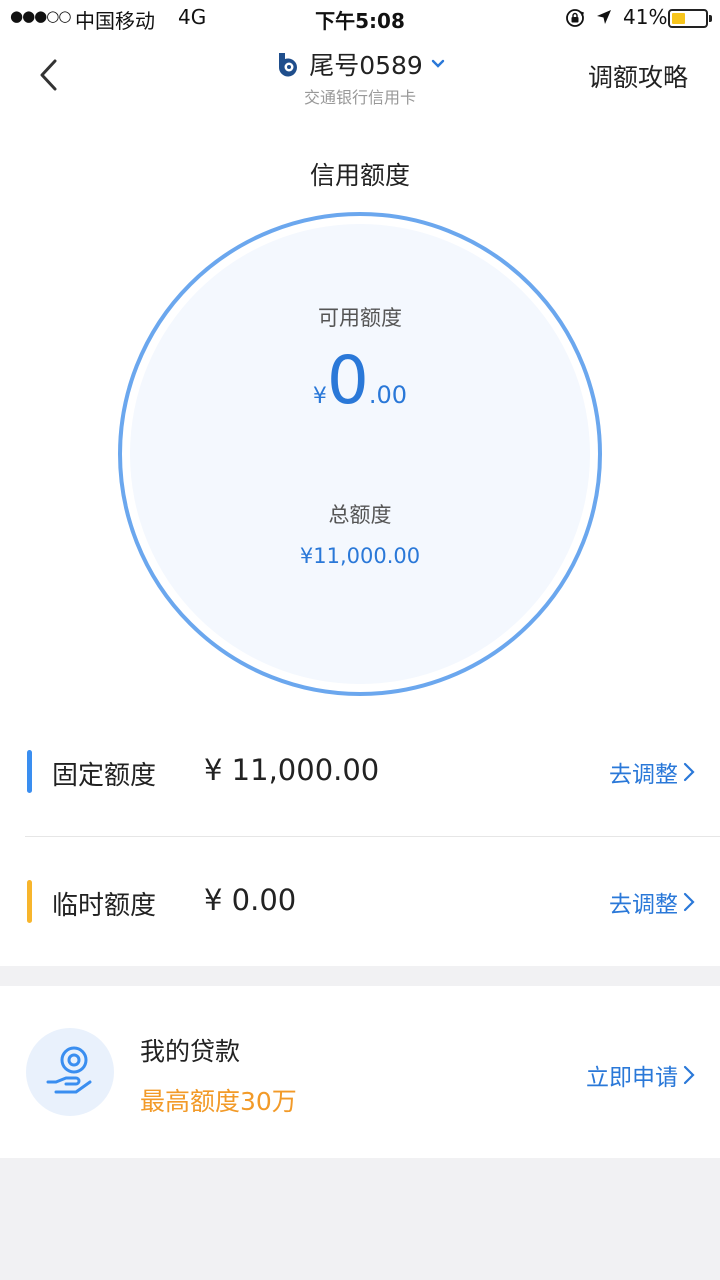 Image resolution: width=720 pixels, height=1280 pixels. Describe the element at coordinates (347, 380) in the screenshot. I see `available-integer: 0` at that location.